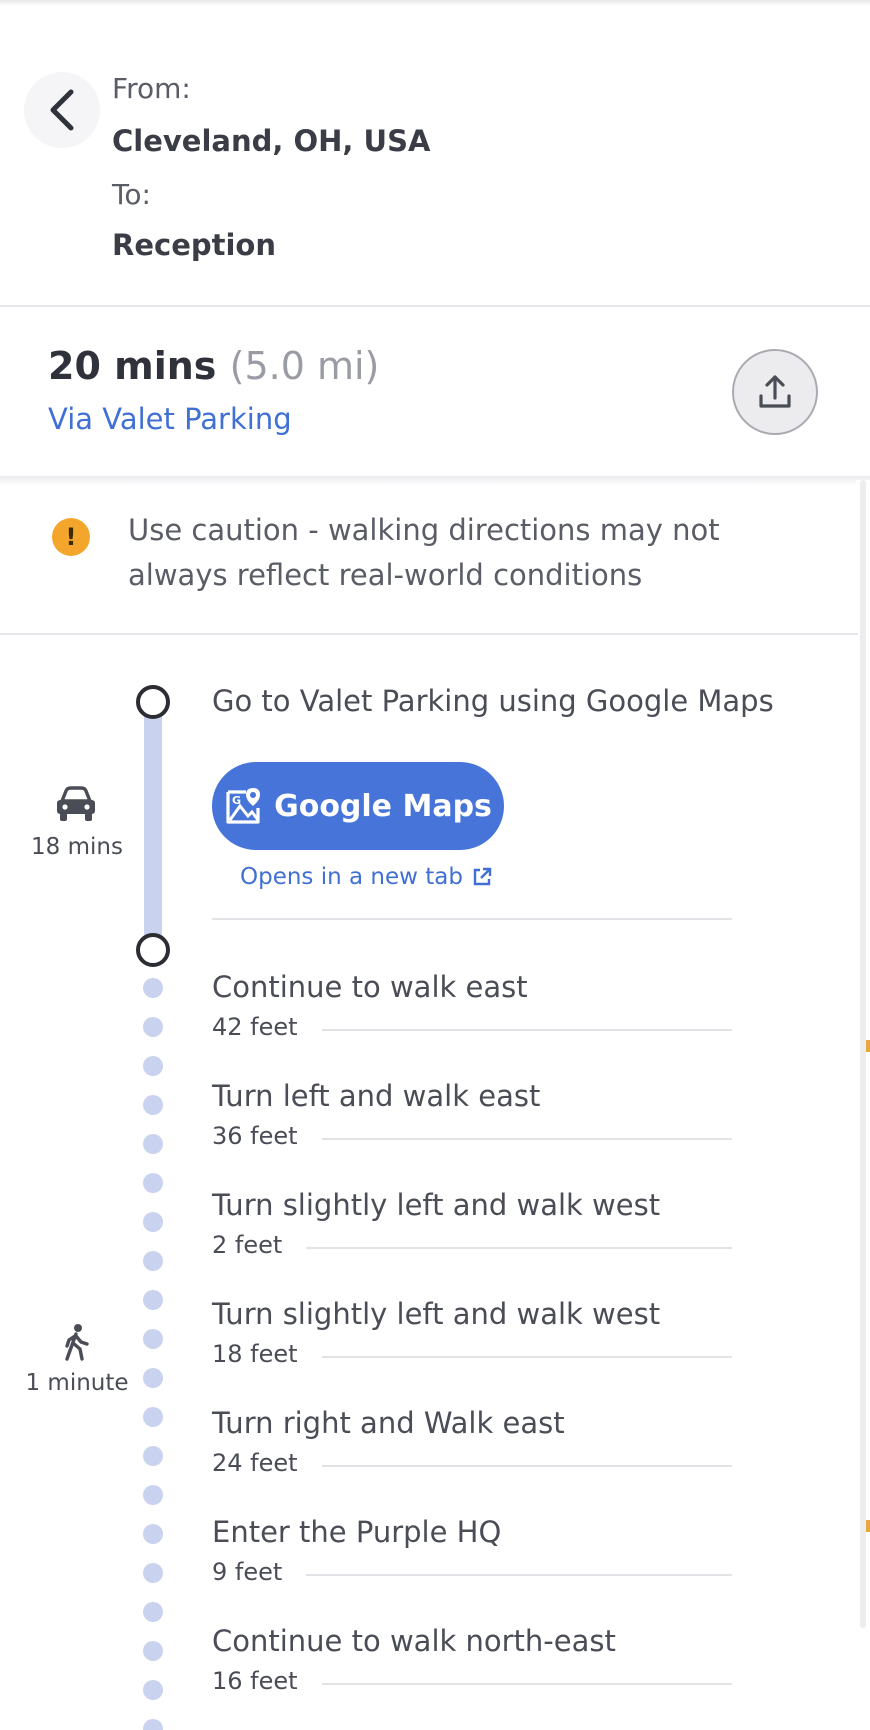  Describe the element at coordinates (153, 826) in the screenshot. I see `drive-leg-line` at that location.